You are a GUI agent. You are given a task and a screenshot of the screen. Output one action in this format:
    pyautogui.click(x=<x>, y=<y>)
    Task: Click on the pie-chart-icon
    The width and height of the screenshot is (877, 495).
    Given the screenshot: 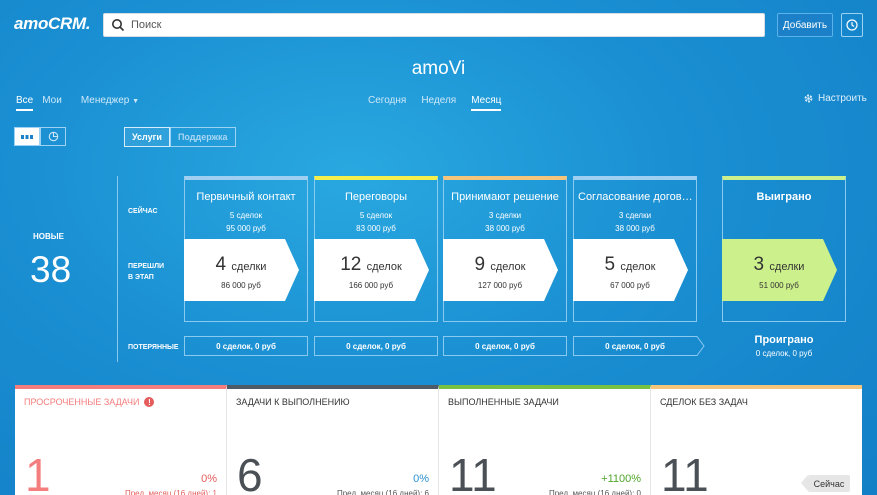 What is the action you would take?
    pyautogui.click(x=53, y=136)
    